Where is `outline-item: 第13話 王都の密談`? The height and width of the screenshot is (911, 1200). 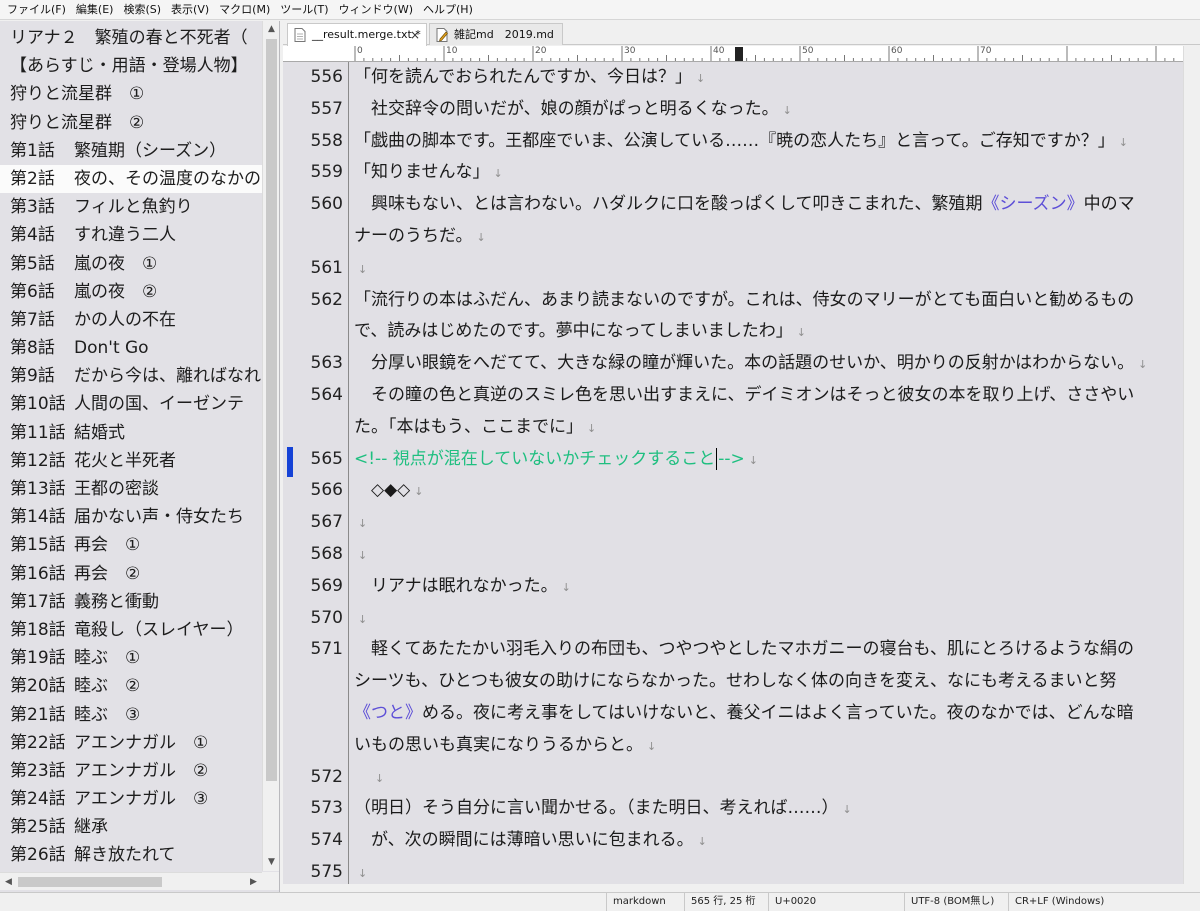 outline-item: 第13話 王都の密談 is located at coordinates (131, 489).